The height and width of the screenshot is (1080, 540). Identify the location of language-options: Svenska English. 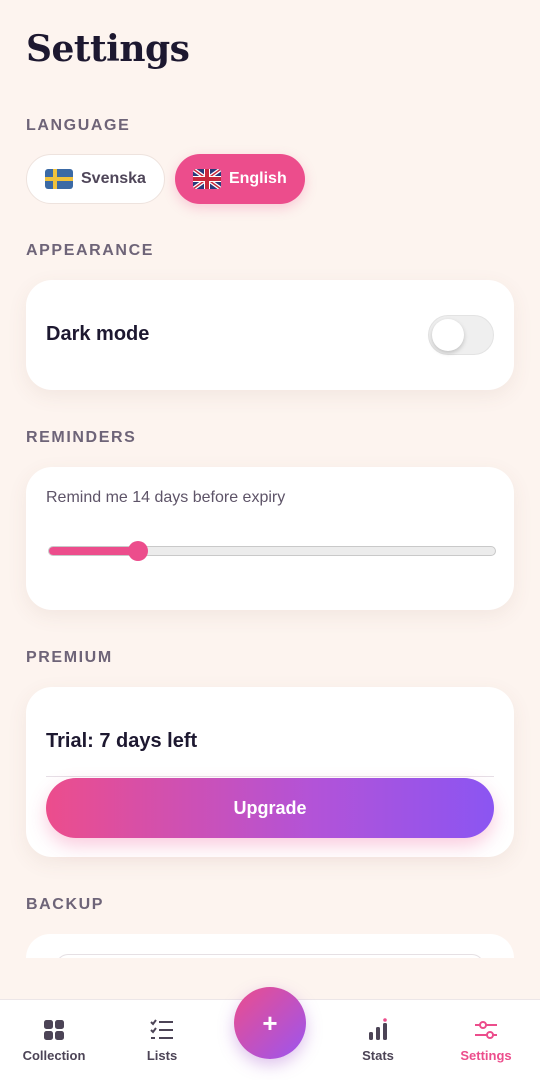
(165, 179).